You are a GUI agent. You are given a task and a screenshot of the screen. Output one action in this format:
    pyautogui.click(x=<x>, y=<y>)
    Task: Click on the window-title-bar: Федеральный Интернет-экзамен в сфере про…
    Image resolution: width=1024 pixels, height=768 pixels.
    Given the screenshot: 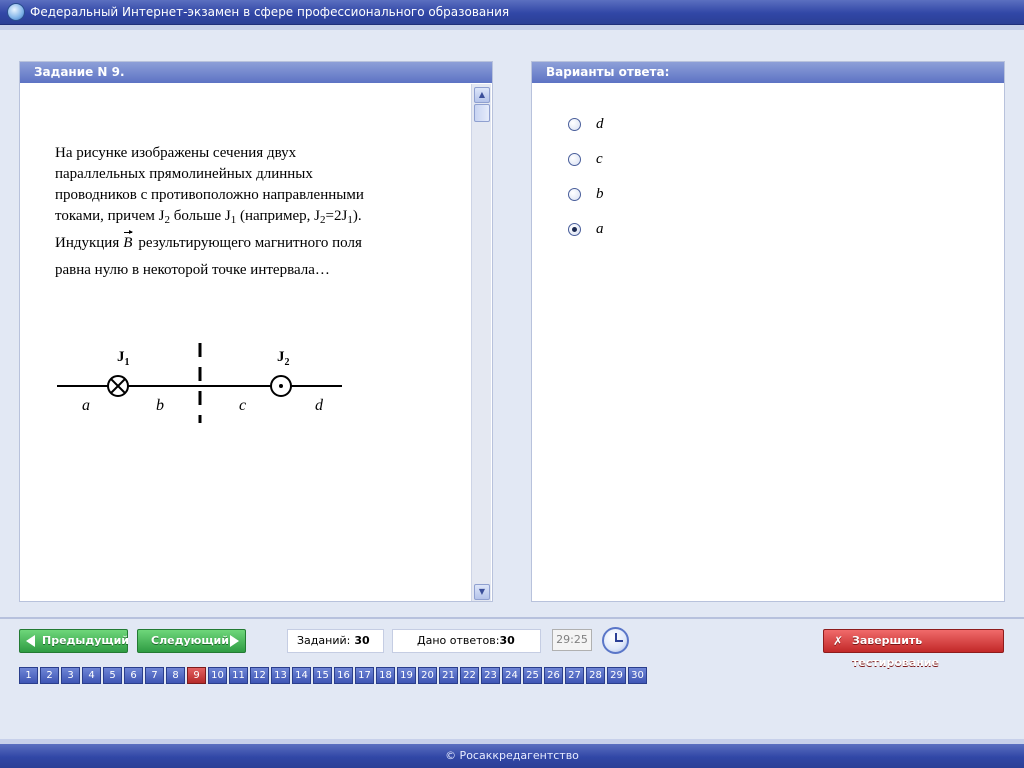 What is the action you would take?
    pyautogui.click(x=512, y=12)
    